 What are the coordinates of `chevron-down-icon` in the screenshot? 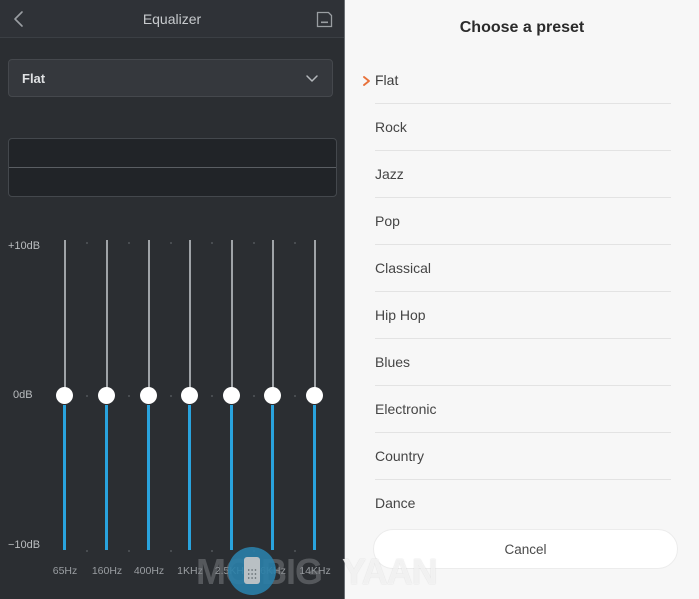 It's located at (312, 78).